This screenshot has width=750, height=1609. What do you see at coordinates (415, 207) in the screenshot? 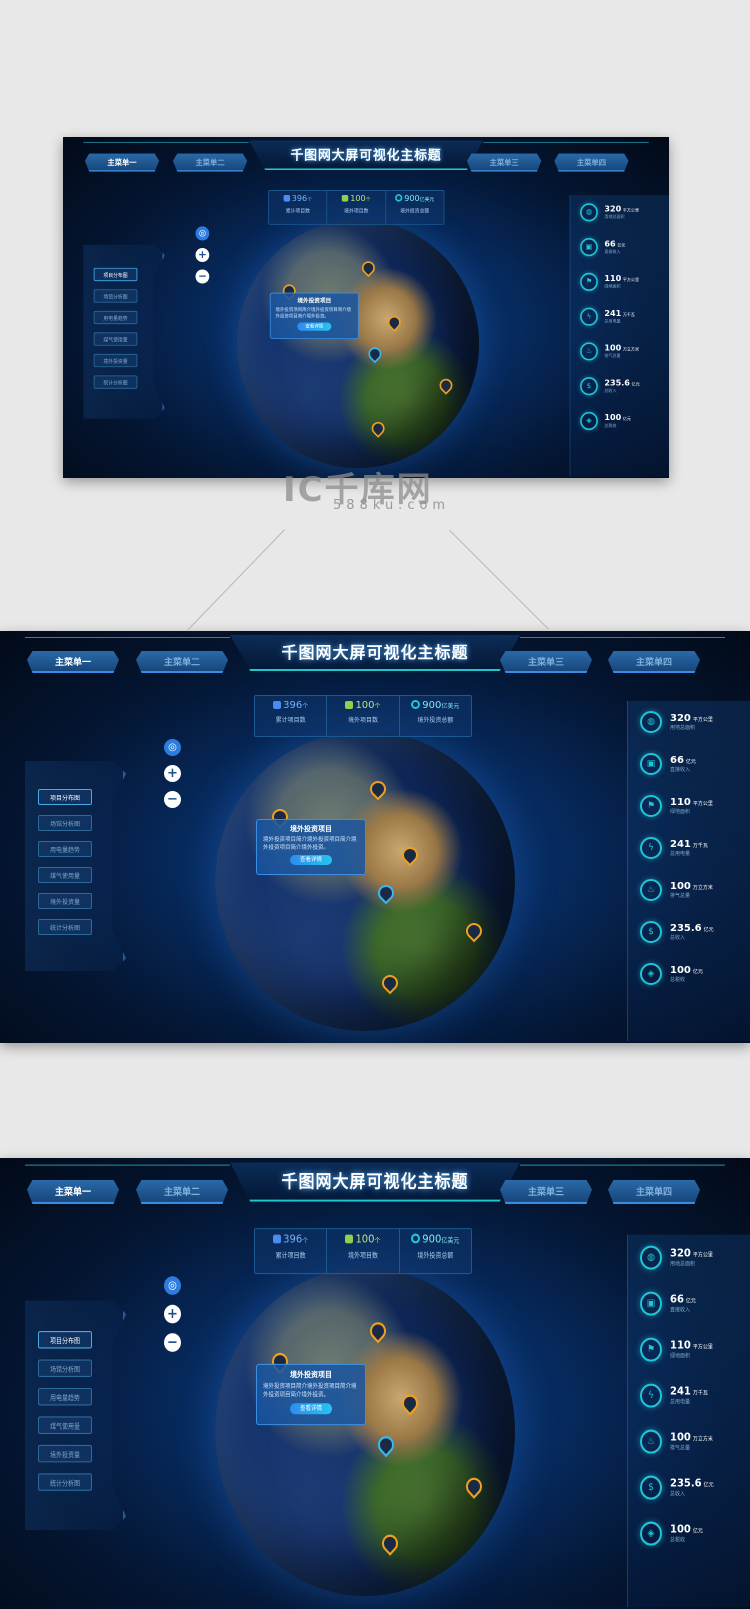
I see `stat-overseas-investment: 900亿美元 境外投资总额` at bounding box center [415, 207].